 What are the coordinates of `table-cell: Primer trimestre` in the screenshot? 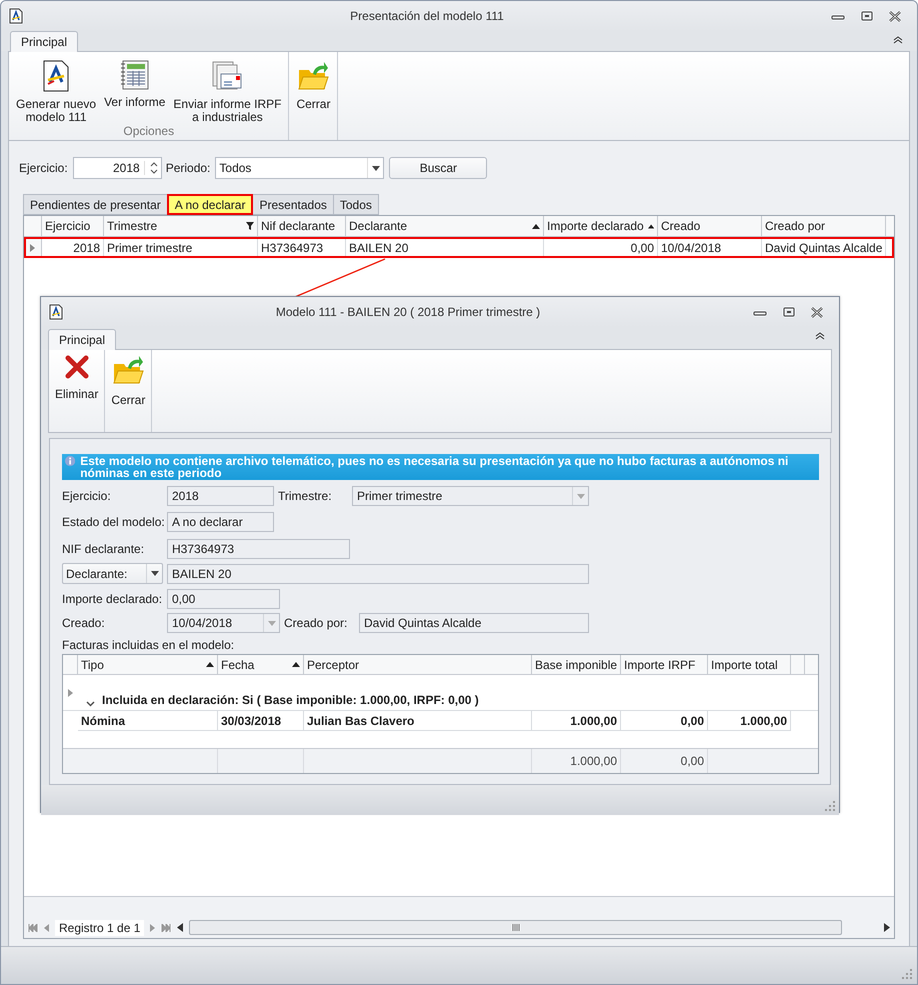 It's located at (181, 247).